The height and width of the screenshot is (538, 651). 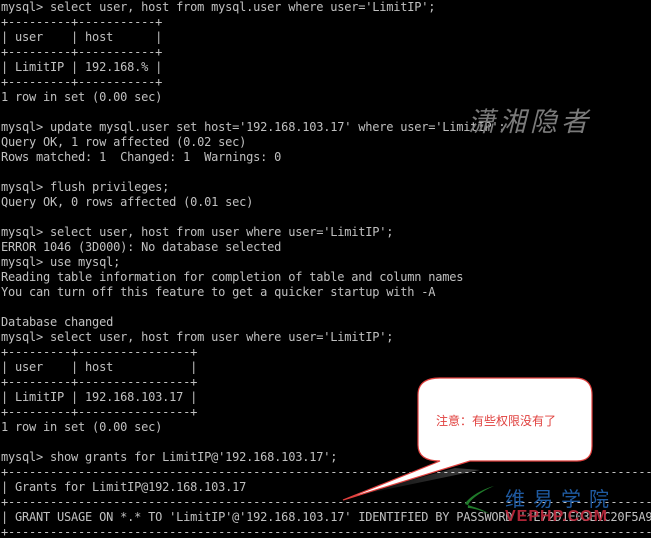 What do you see at coordinates (85, 187) in the screenshot?
I see `terminal-line: mysql> flush privileges;` at bounding box center [85, 187].